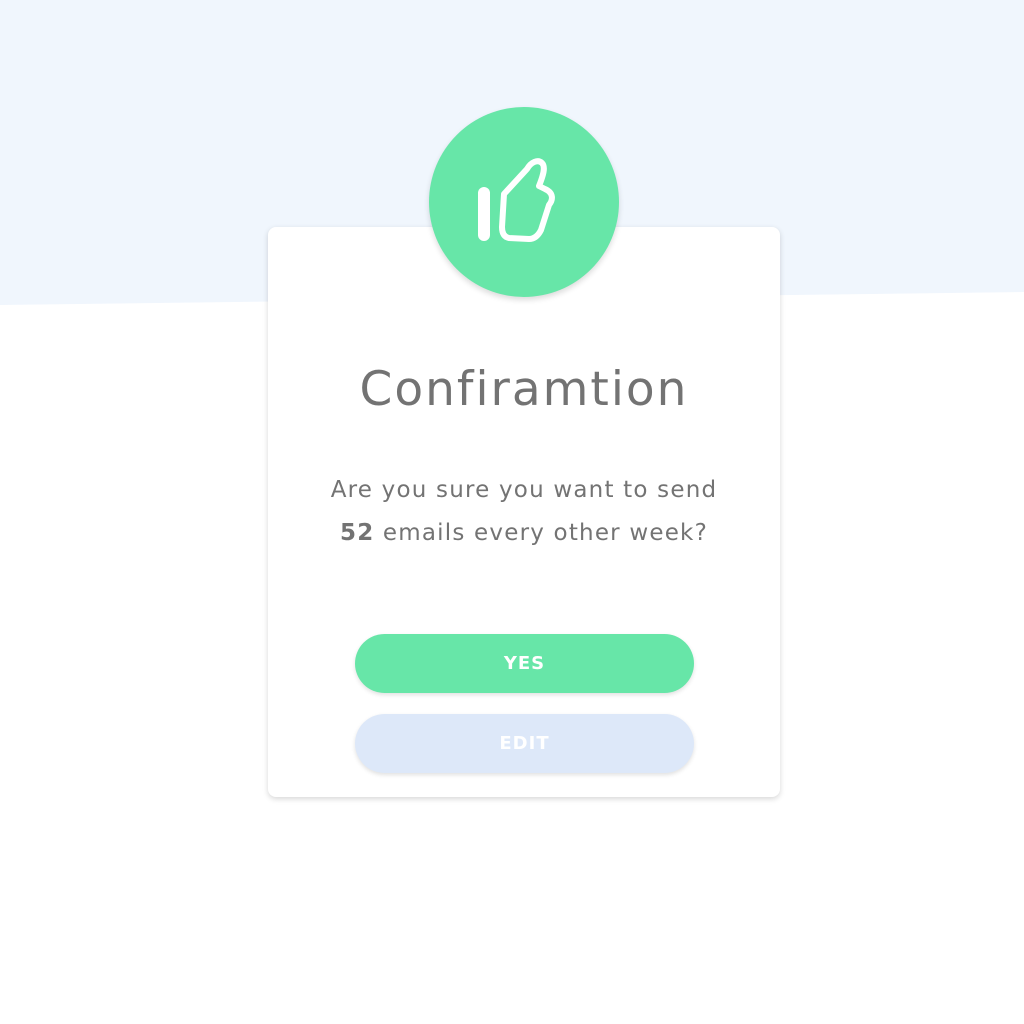  What do you see at coordinates (516, 200) in the screenshot?
I see `thumbs-up-icon` at bounding box center [516, 200].